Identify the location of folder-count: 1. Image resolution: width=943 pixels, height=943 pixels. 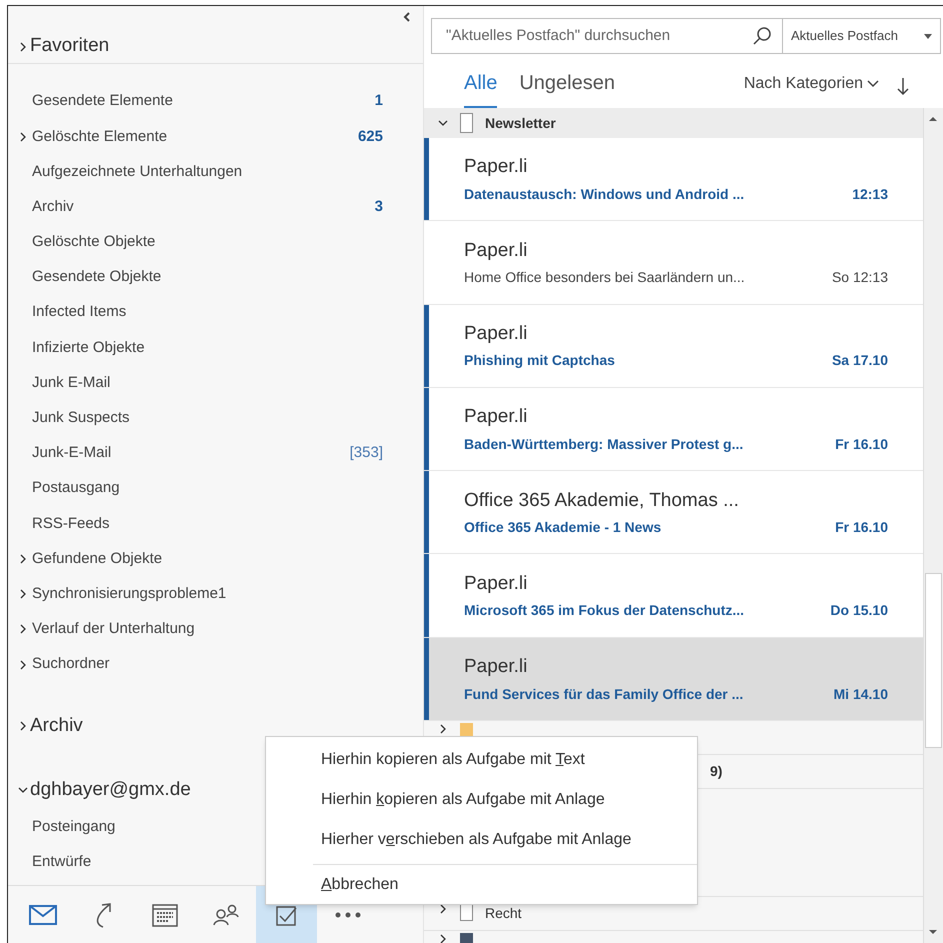
(378, 101).